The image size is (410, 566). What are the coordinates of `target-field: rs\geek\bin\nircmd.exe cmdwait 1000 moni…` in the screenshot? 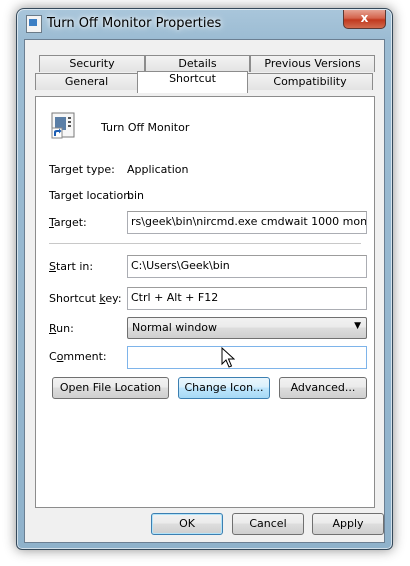 It's located at (247, 222).